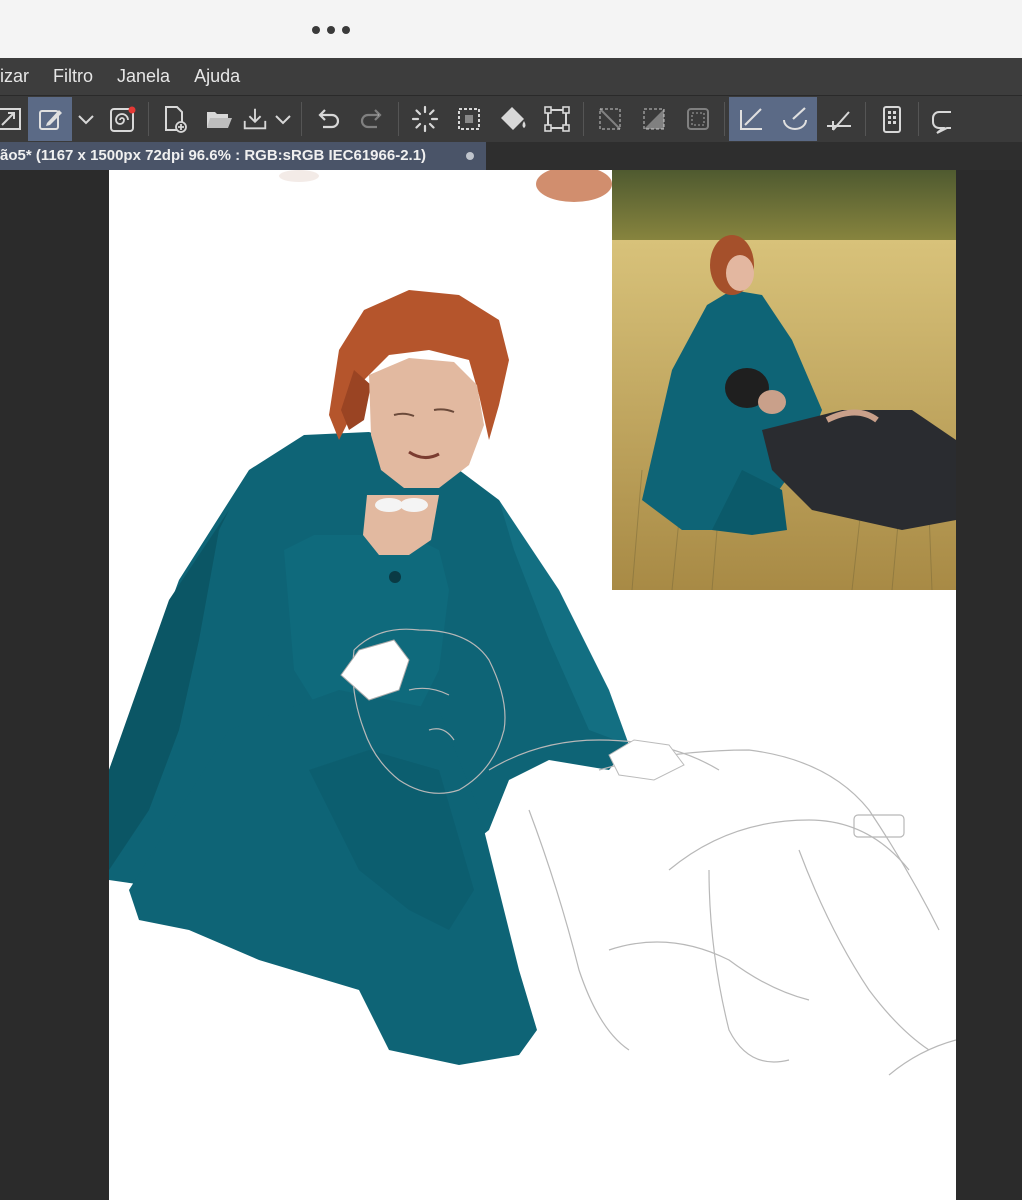 Image resolution: width=1022 pixels, height=1200 pixels. I want to click on select-all-button, so click(469, 119).